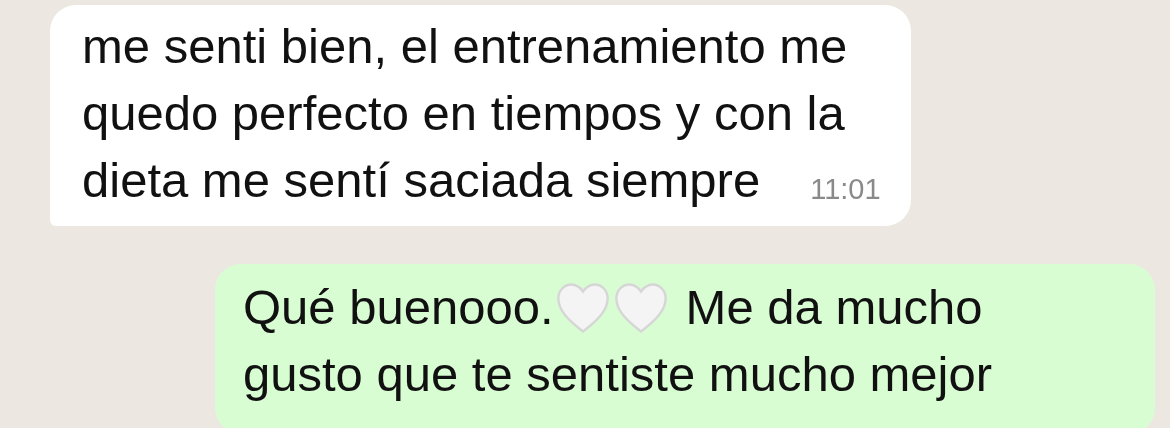  Describe the element at coordinates (465, 46) in the screenshot. I see `message-text: me senti bien, el entrenamiento me` at that location.